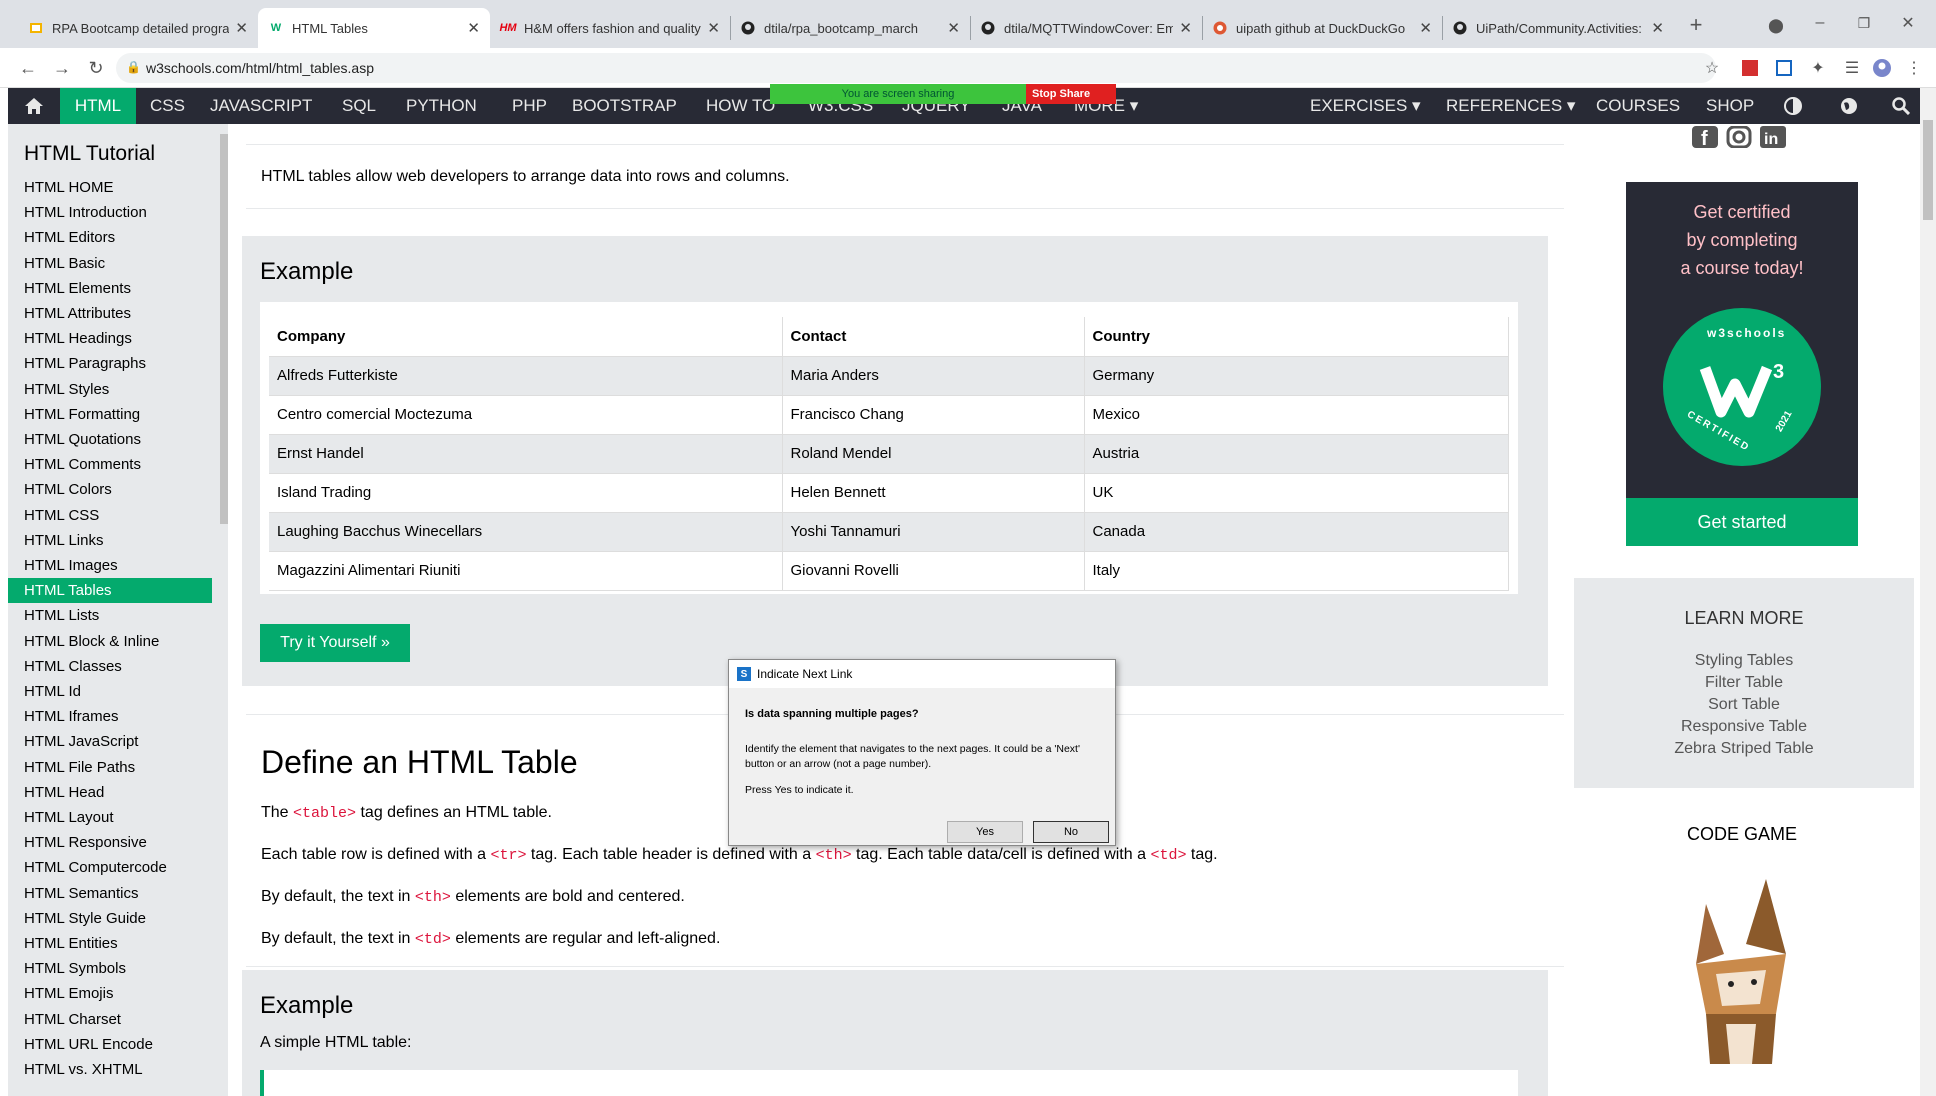  Describe the element at coordinates (1365, 106) in the screenshot. I see `nav-exercises: EXERCISES ▾` at that location.